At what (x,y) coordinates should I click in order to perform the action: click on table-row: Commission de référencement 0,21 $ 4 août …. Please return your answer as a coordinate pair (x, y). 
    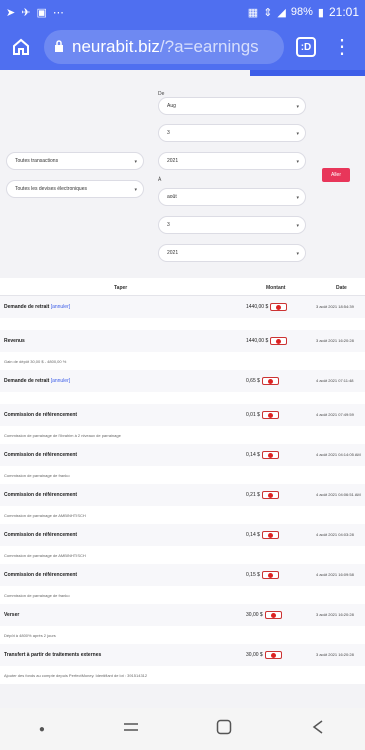
    Looking at the image, I should click on (182, 495).